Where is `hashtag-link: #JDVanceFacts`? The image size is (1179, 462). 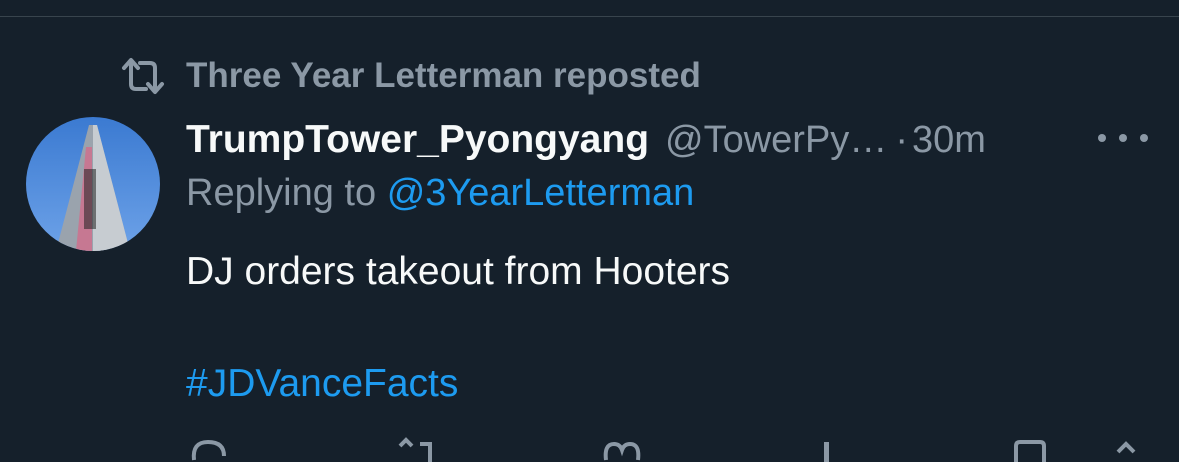 hashtag-link: #JDVanceFacts is located at coordinates (322, 384).